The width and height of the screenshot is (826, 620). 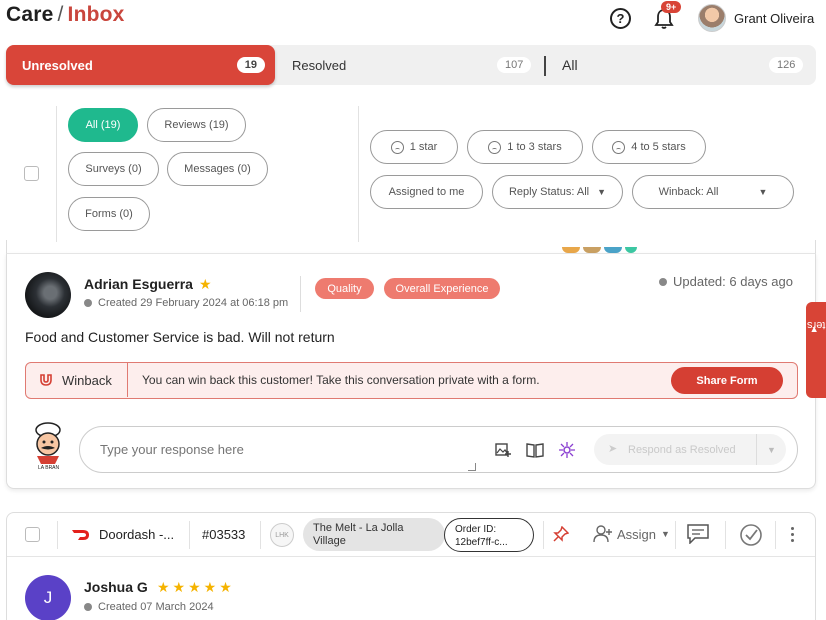 I want to click on filter-label: 1 star, so click(x=423, y=147).